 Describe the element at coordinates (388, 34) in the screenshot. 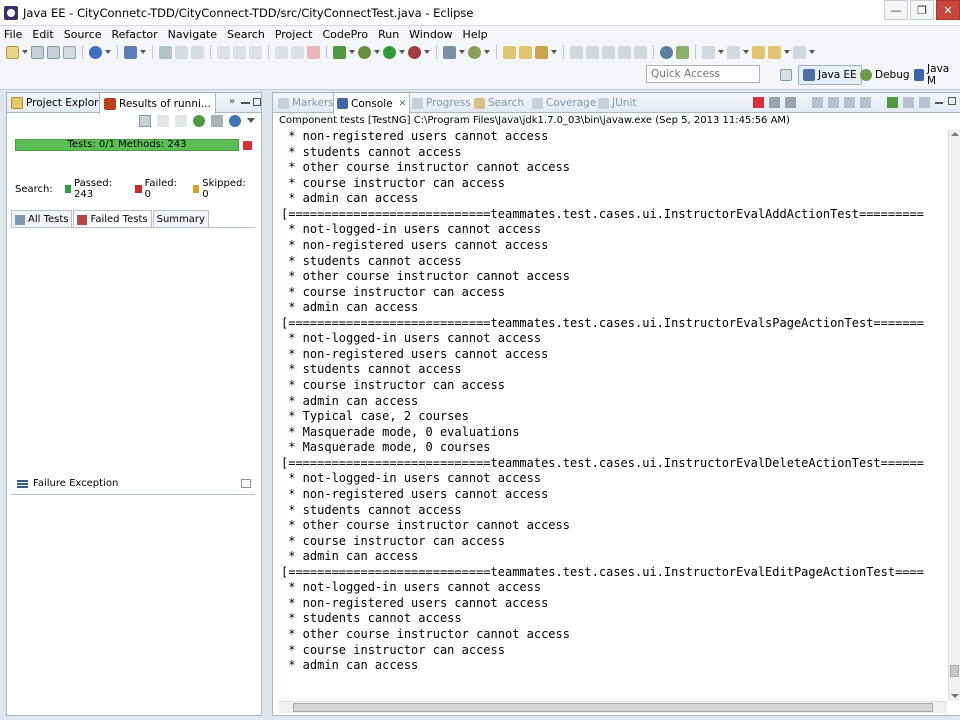

I see `menu-run: Run` at that location.